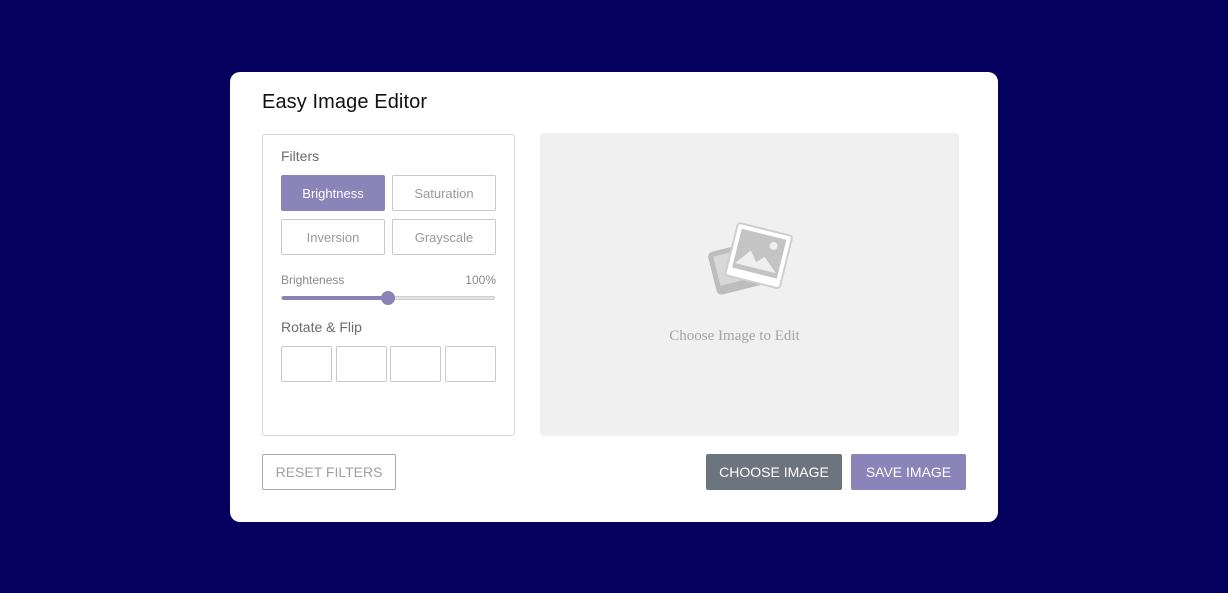 Image resolution: width=1228 pixels, height=593 pixels. What do you see at coordinates (300, 156) in the screenshot?
I see `filters-label: Filters` at bounding box center [300, 156].